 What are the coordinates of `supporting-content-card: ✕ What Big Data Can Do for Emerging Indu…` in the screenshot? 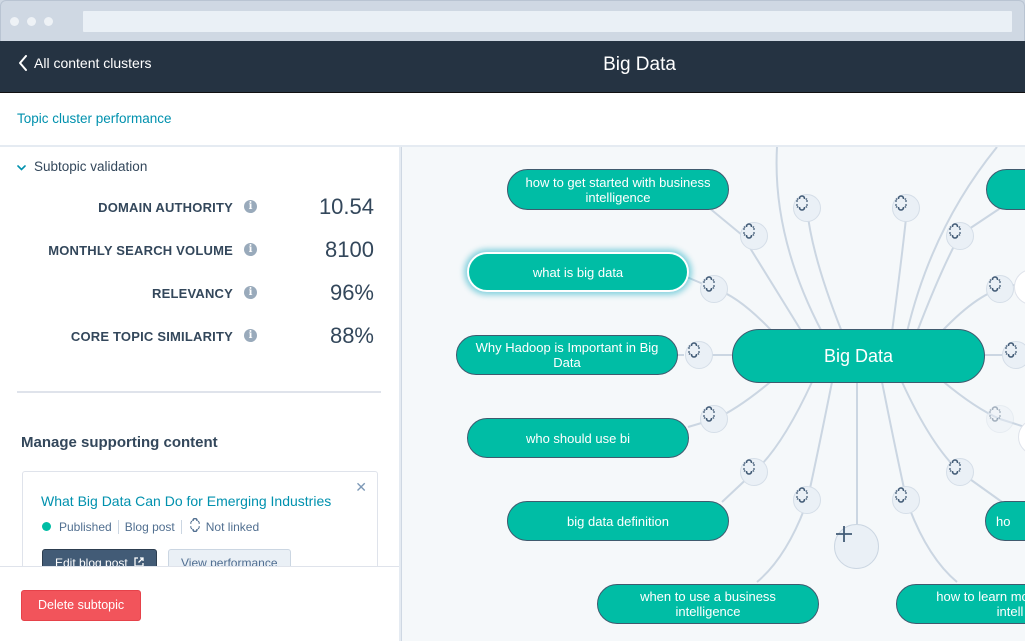 It's located at (200, 526).